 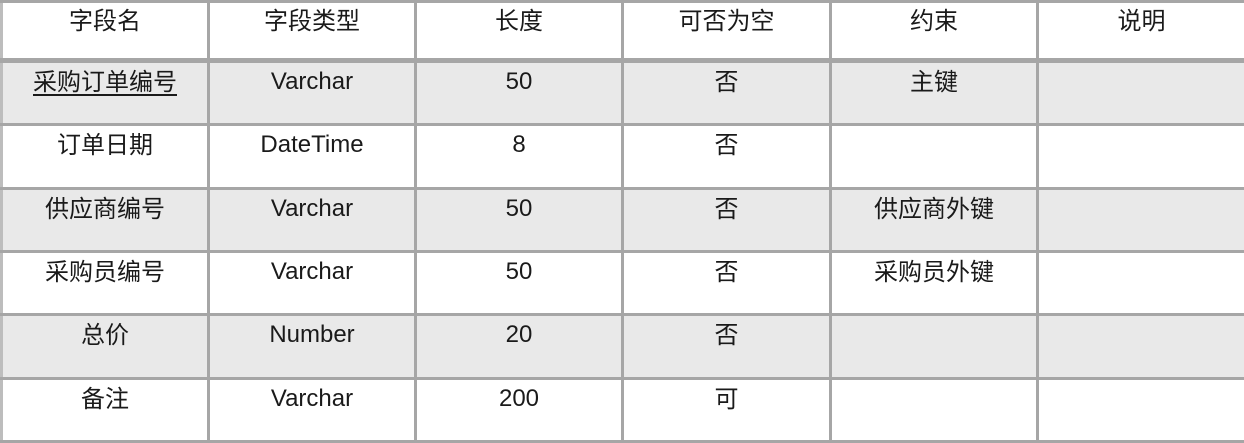 What do you see at coordinates (105, 409) in the screenshot?
I see `cell-field-name: 备注` at bounding box center [105, 409].